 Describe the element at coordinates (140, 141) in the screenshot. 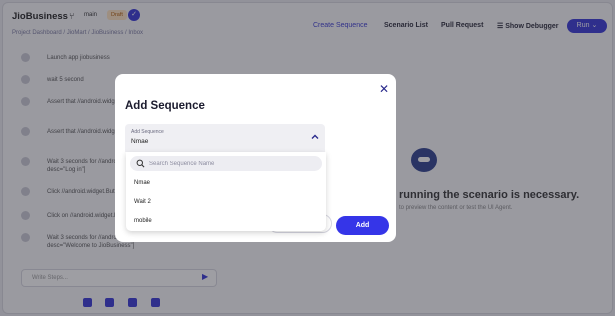

I see `select-value: Nmae` at that location.